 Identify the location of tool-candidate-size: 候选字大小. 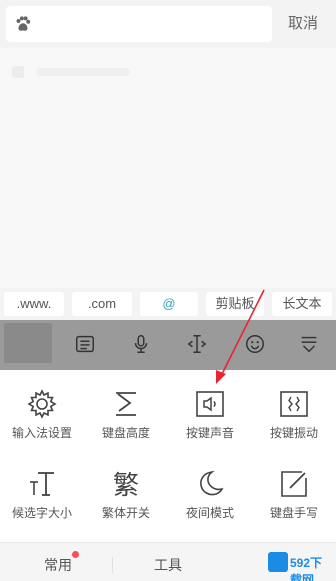
(42, 490).